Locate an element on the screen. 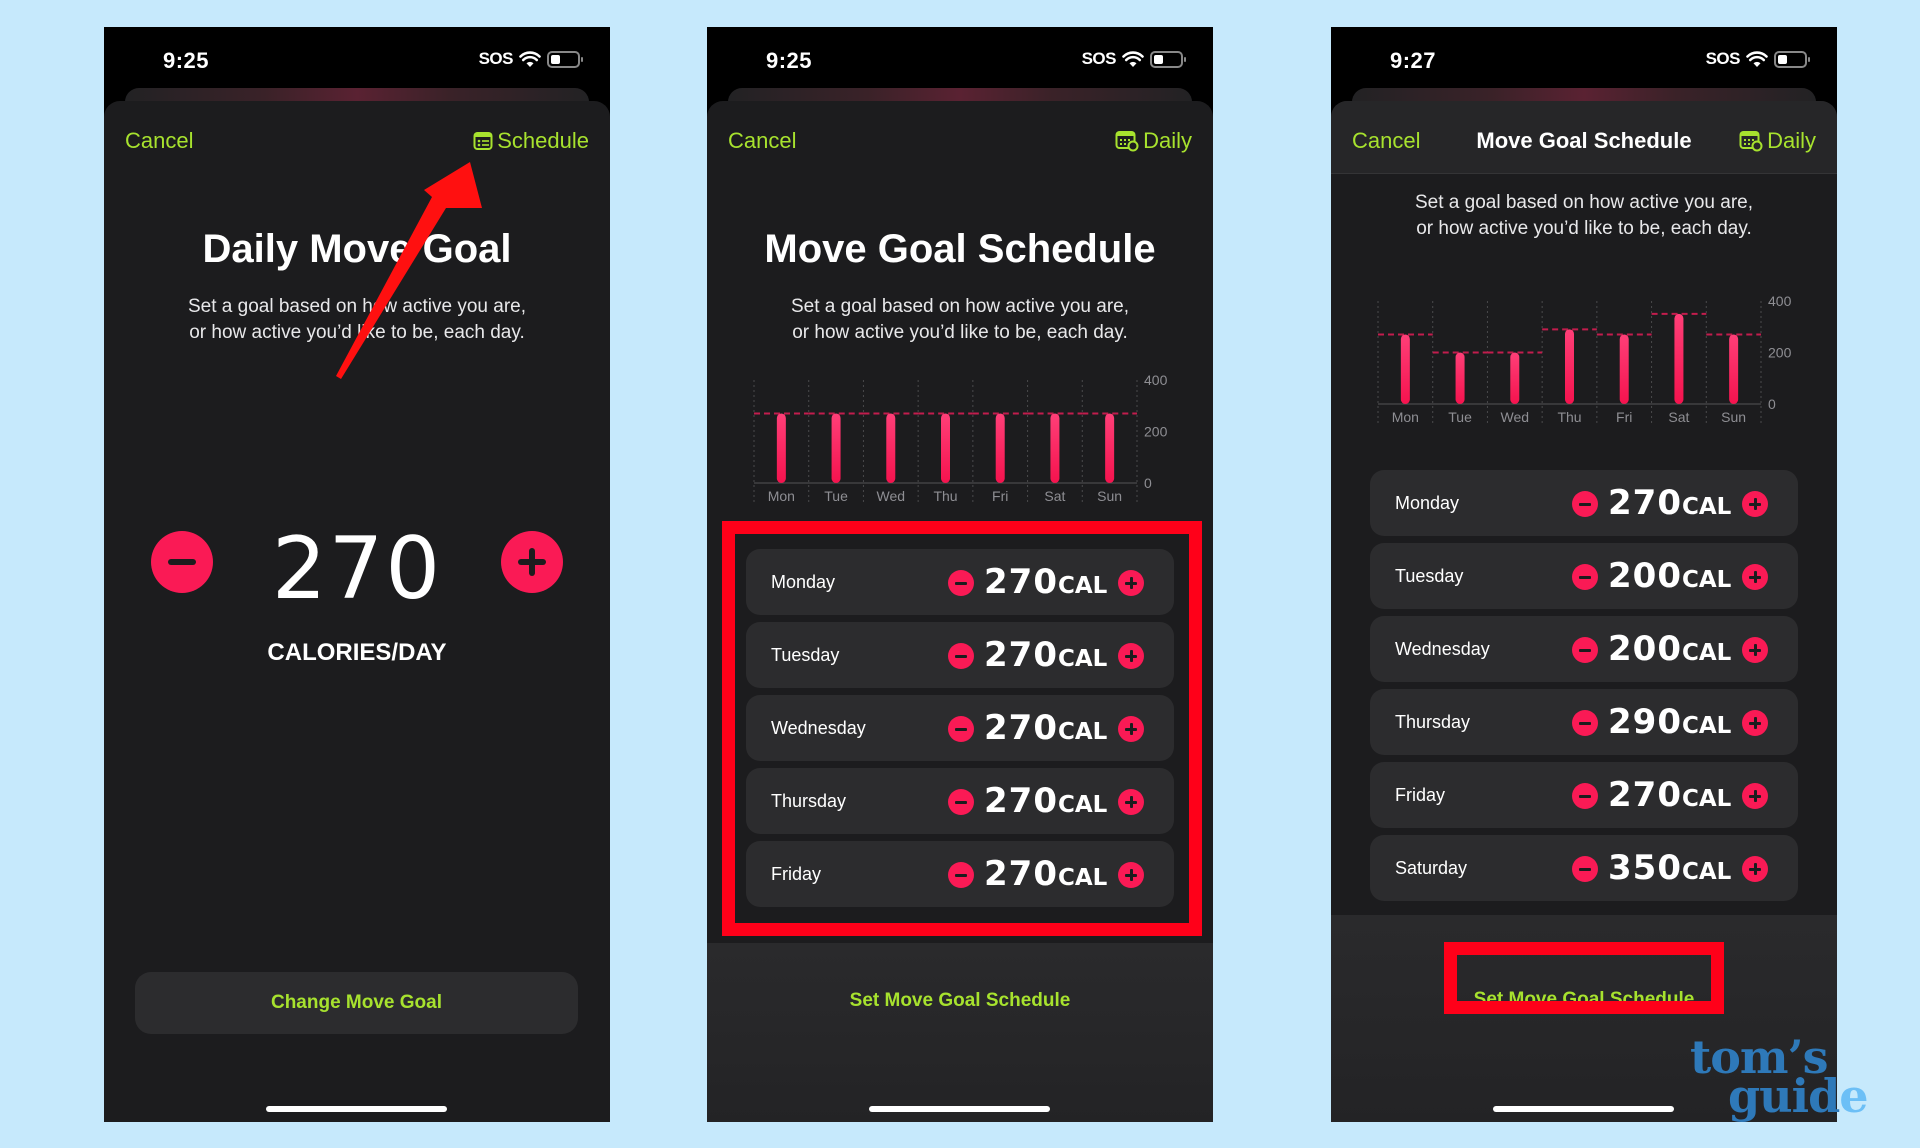 The image size is (1920, 1148). toms-guide-logo: tom’s guide is located at coordinates (1779, 1079).